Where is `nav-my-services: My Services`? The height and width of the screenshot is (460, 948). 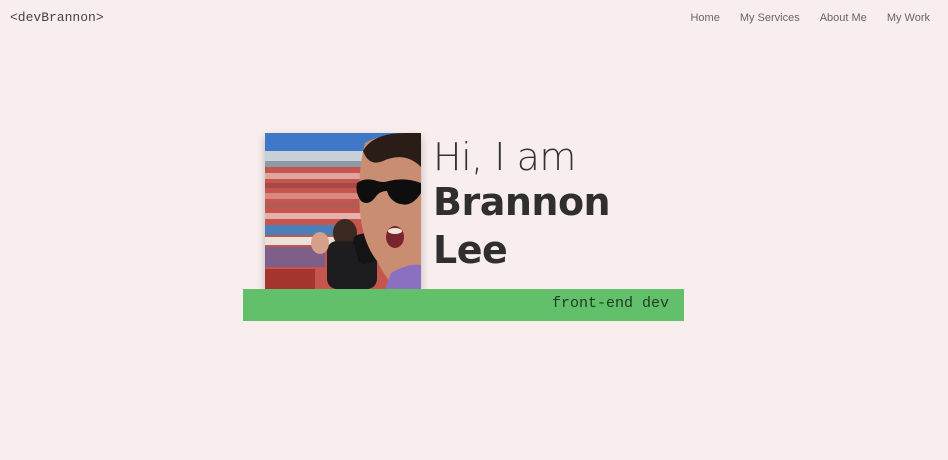
nav-my-services: My Services is located at coordinates (770, 18).